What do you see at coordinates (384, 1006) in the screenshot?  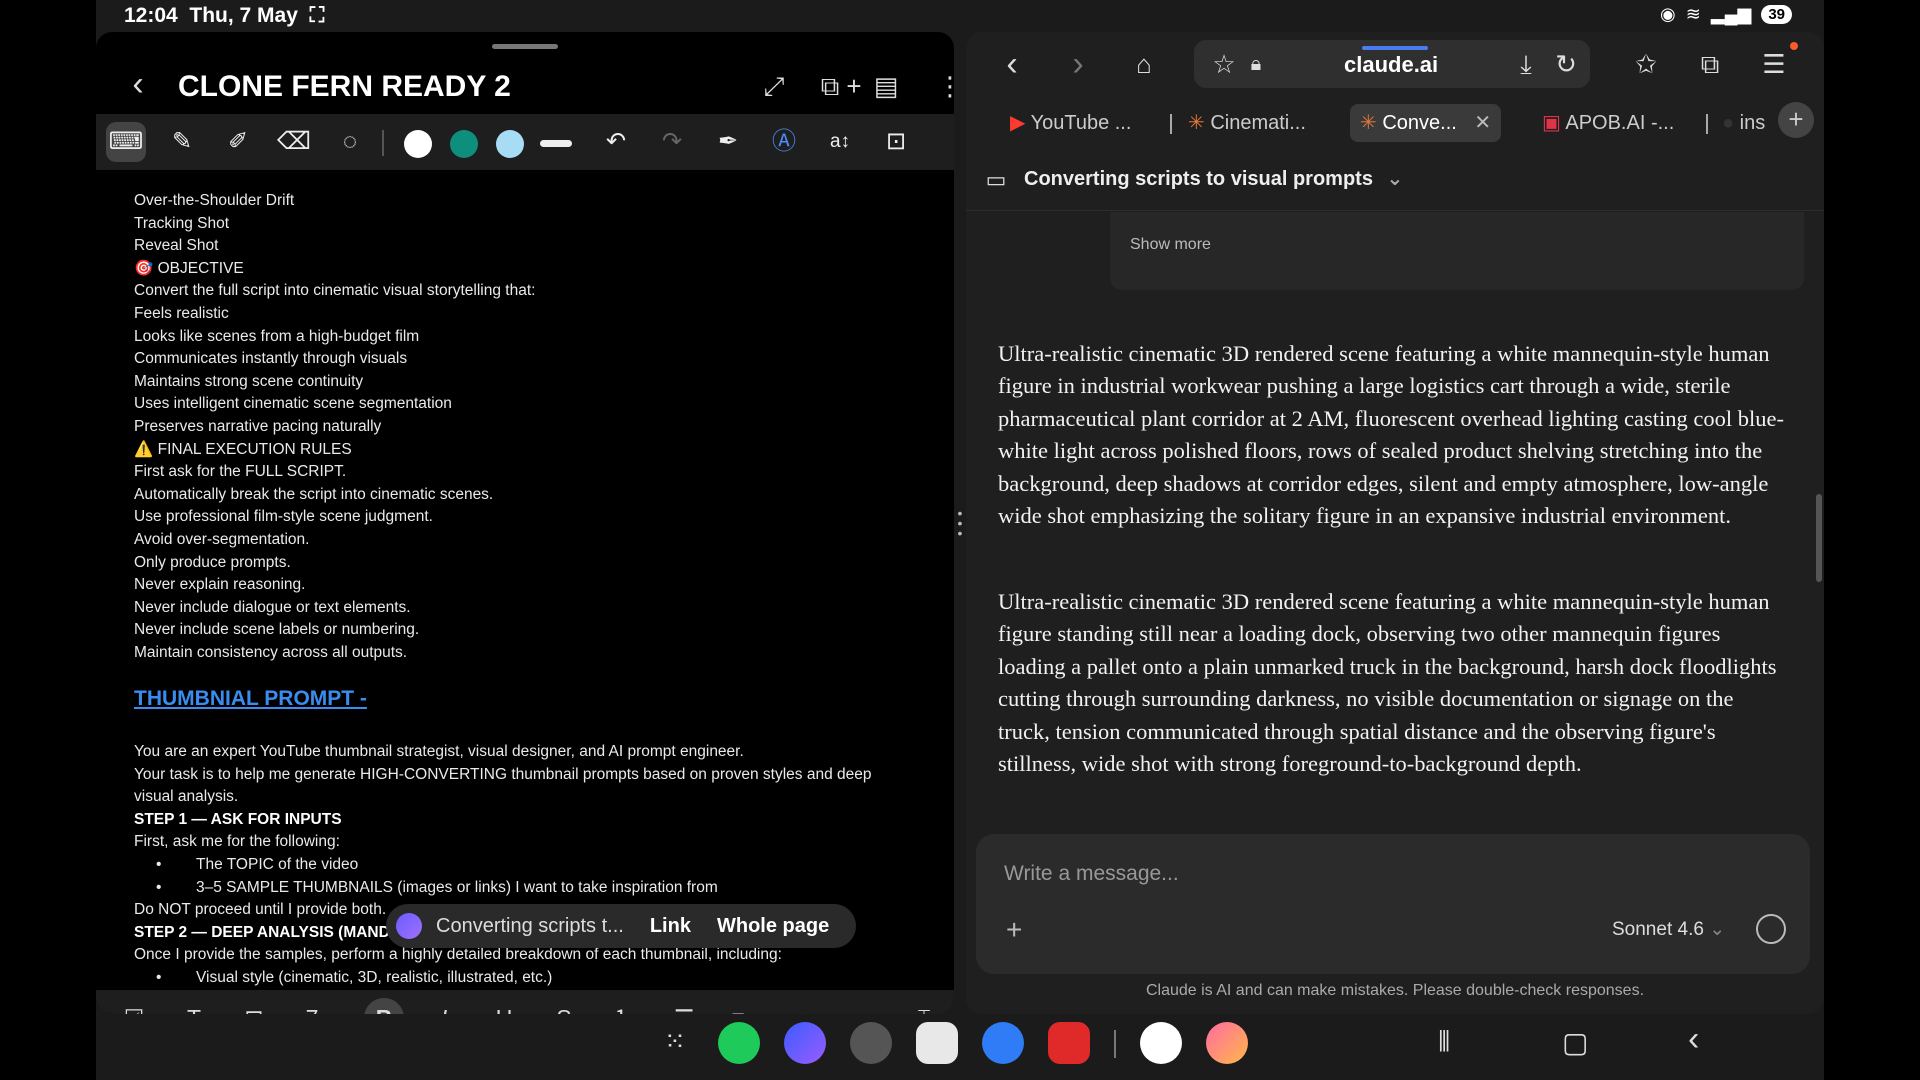 I see `bold-button: B` at bounding box center [384, 1006].